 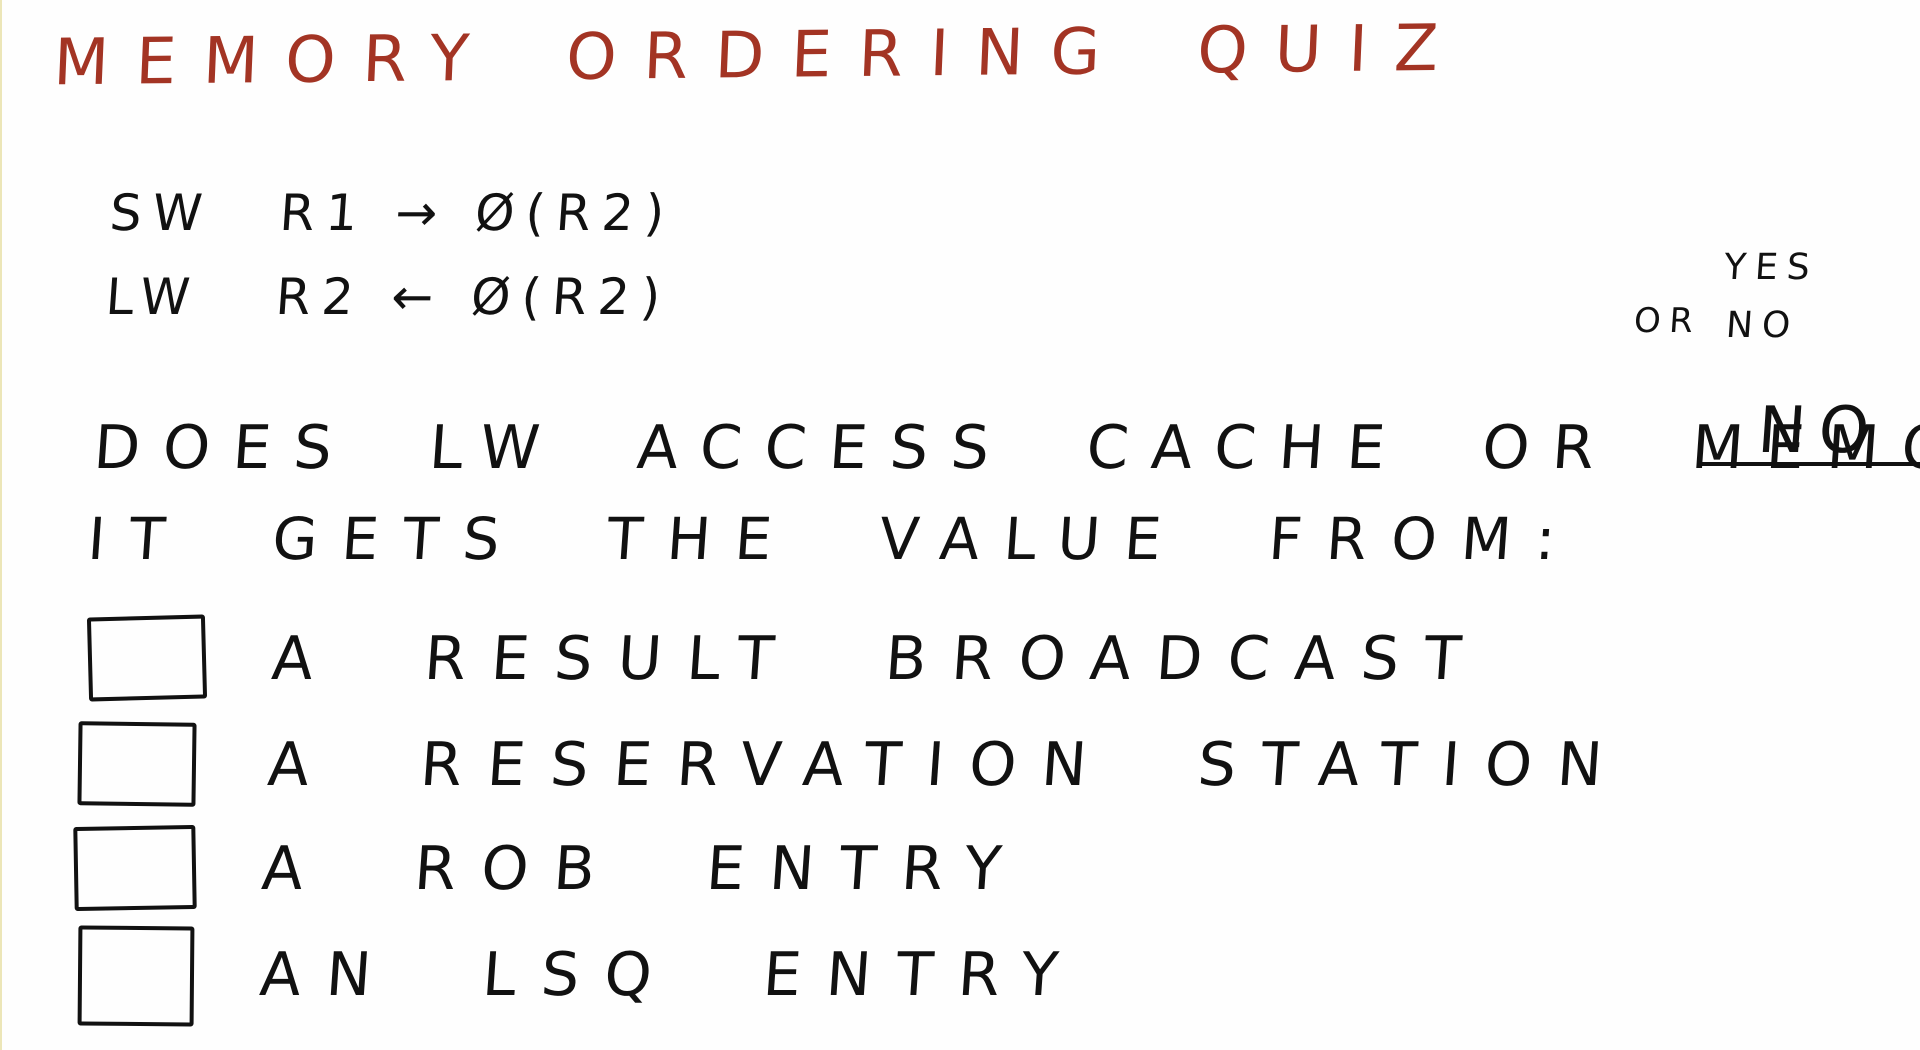 What do you see at coordinates (1005, 448) in the screenshot?
I see `question-text: DOES LW ACCESS CACHE OR MEMORY?` at bounding box center [1005, 448].